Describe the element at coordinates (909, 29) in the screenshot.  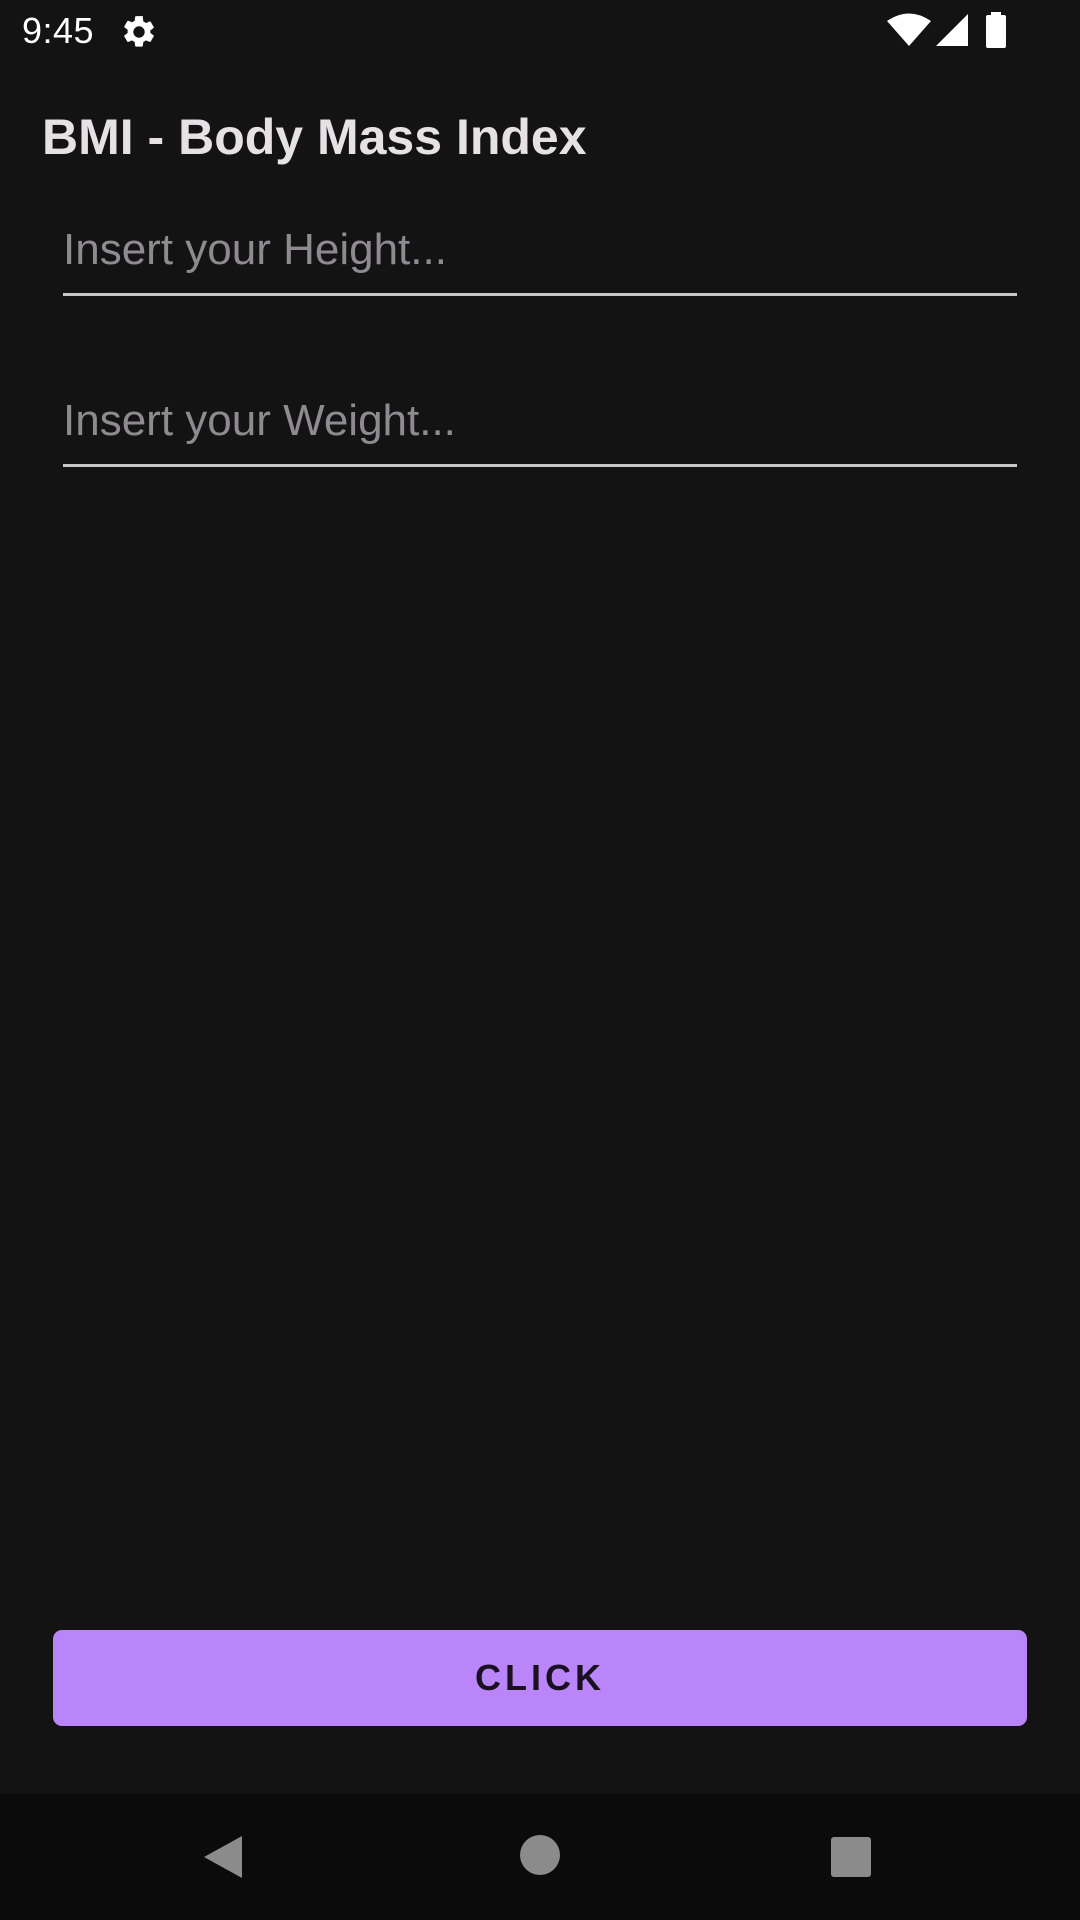
I see `wifi-icon` at that location.